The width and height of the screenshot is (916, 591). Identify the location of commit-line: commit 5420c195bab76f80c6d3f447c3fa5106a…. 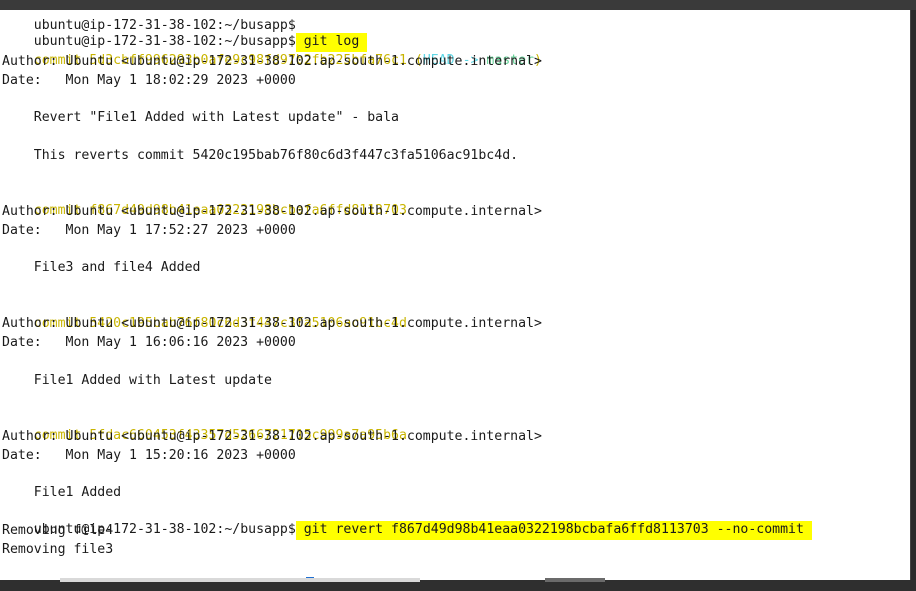
(204, 314).